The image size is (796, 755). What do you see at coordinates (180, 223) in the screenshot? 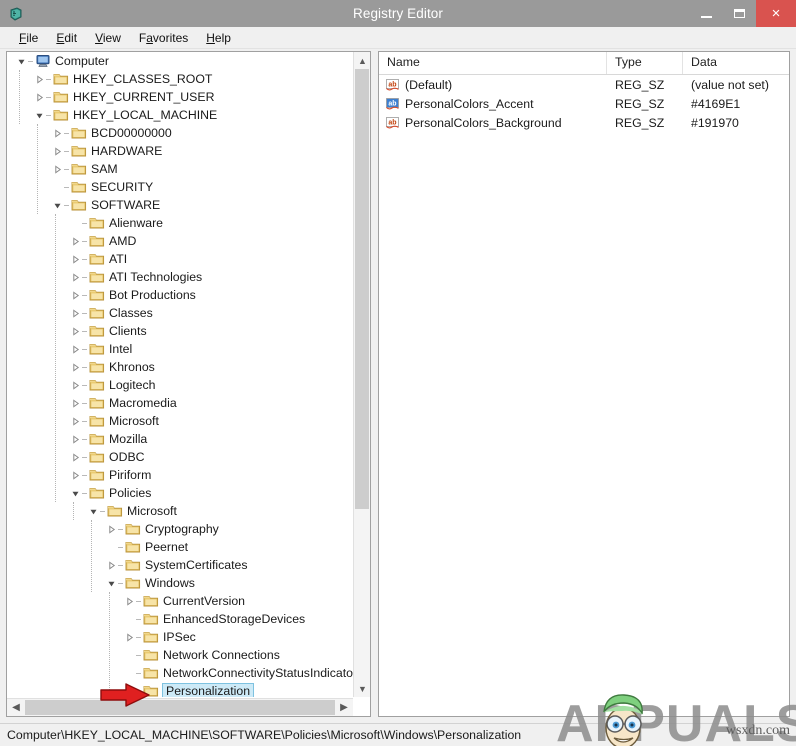
I see `tree-node: Alienware` at bounding box center [180, 223].